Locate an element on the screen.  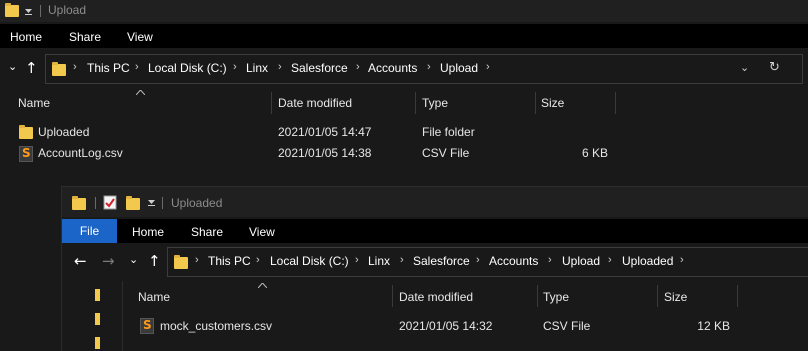
new-folder-icon is located at coordinates (133, 203).